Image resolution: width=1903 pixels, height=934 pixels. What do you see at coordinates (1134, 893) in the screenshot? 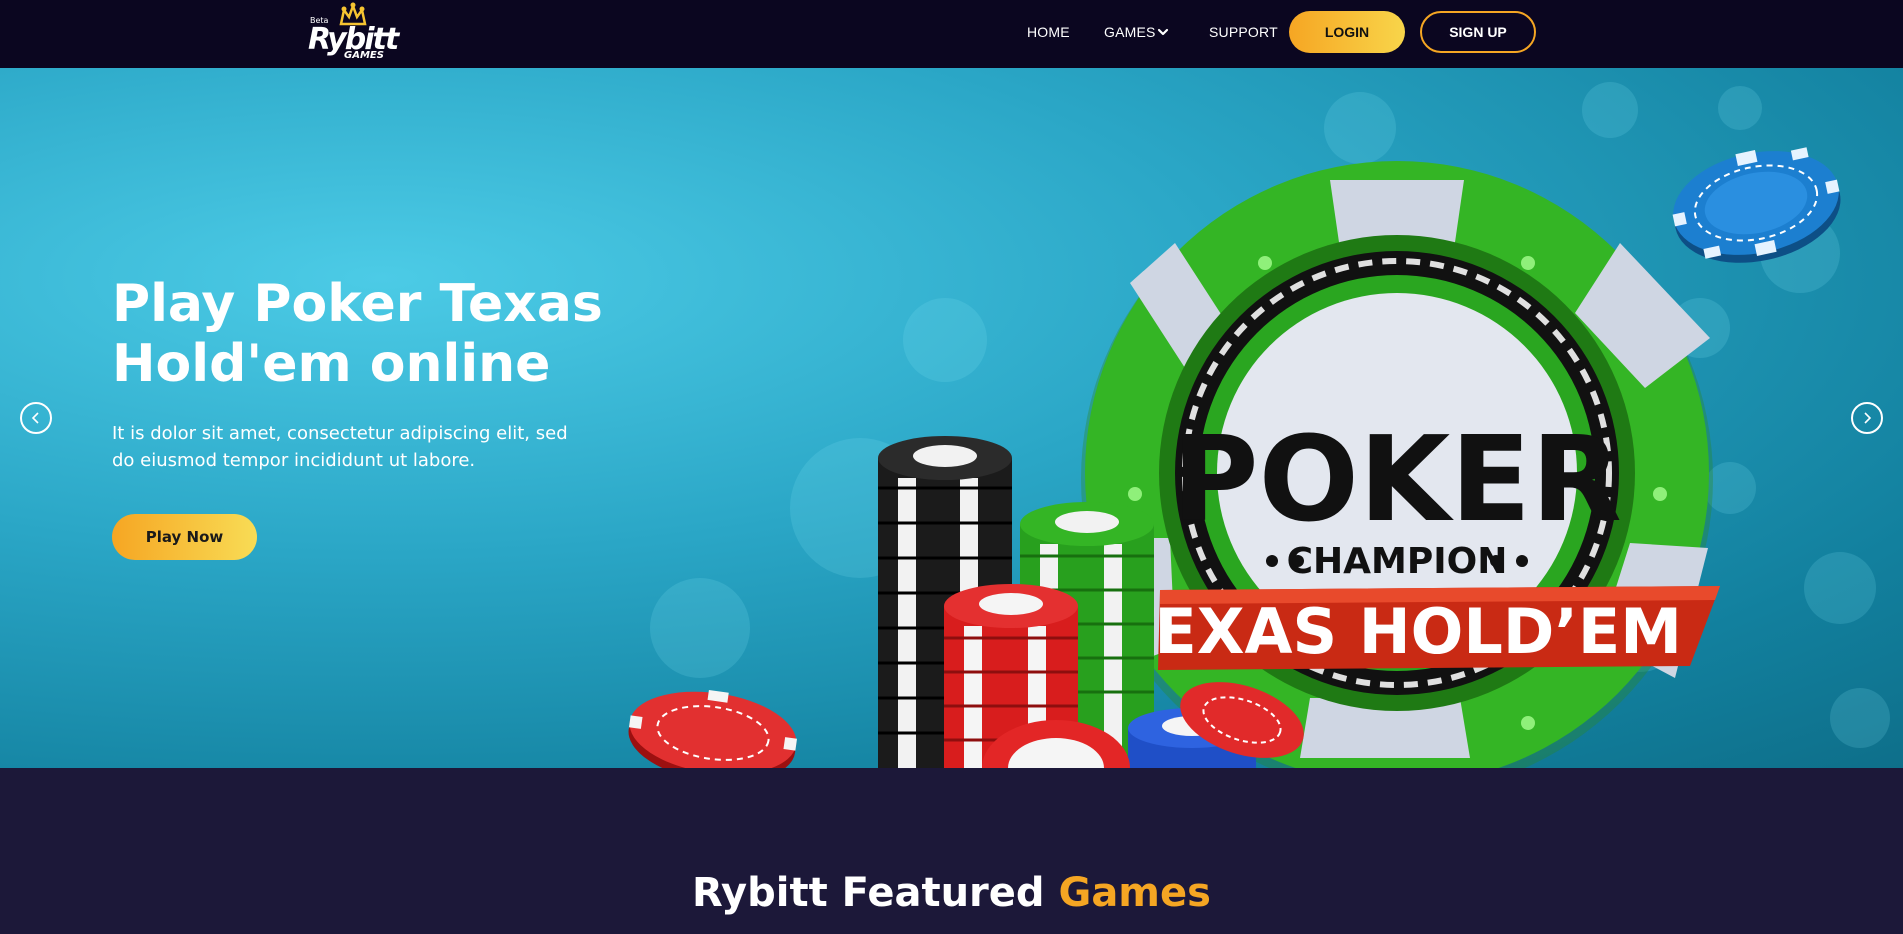
I see `section-title-accent: Games` at bounding box center [1134, 893].